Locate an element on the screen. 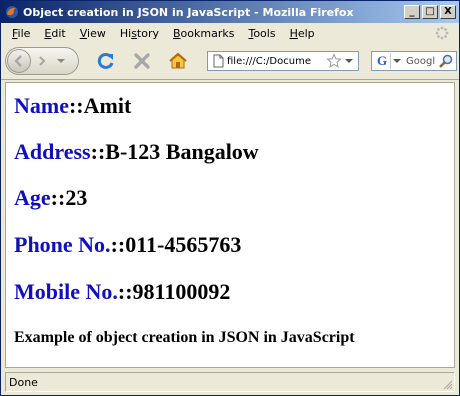 This screenshot has height=396, width=460. url-bar: file:///C:/Docume is located at coordinates (283, 61).